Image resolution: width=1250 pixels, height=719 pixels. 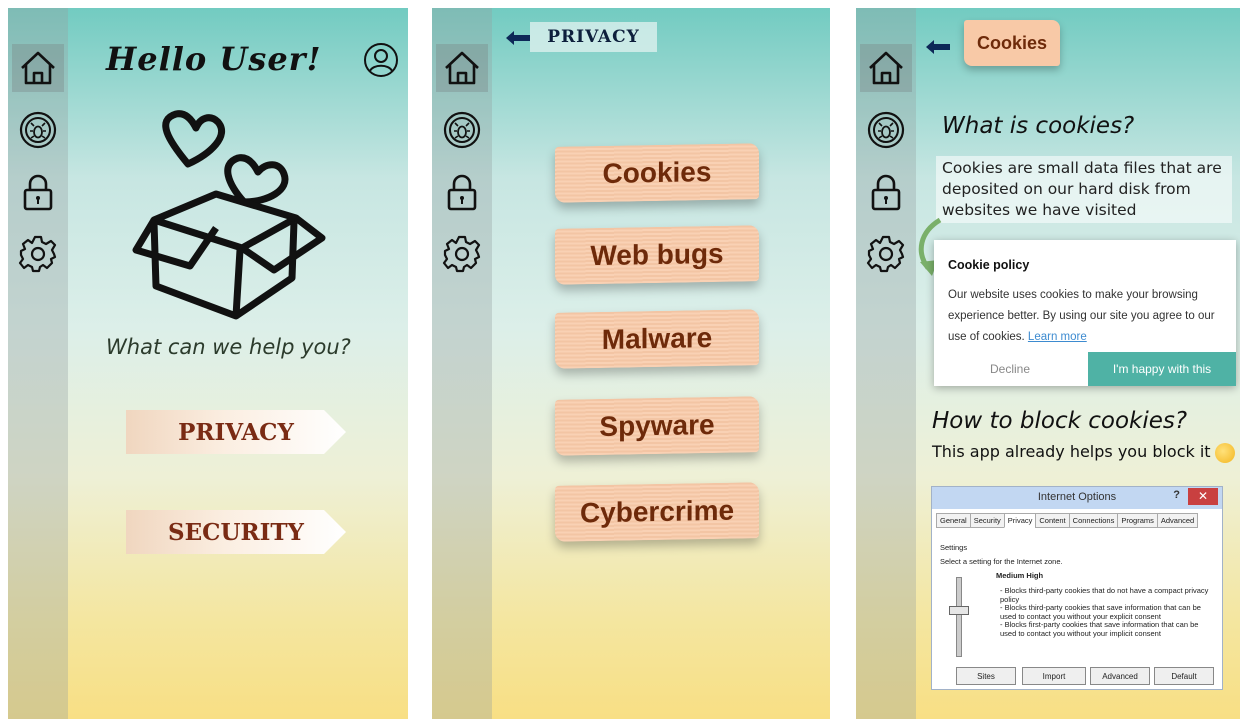 I want to click on close-button: ✕, so click(x=1203, y=496).